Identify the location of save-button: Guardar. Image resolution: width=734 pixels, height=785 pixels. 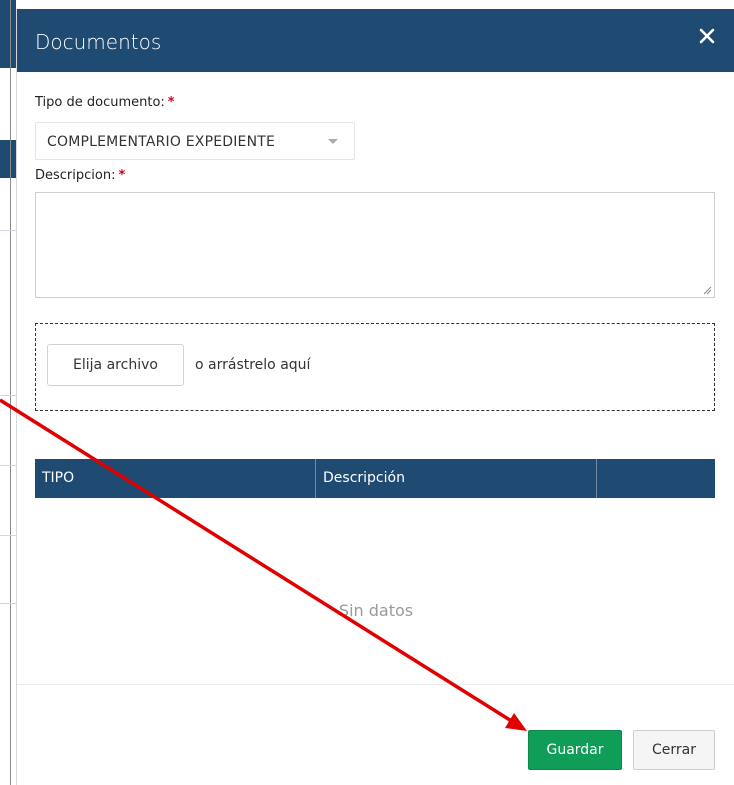
(575, 750).